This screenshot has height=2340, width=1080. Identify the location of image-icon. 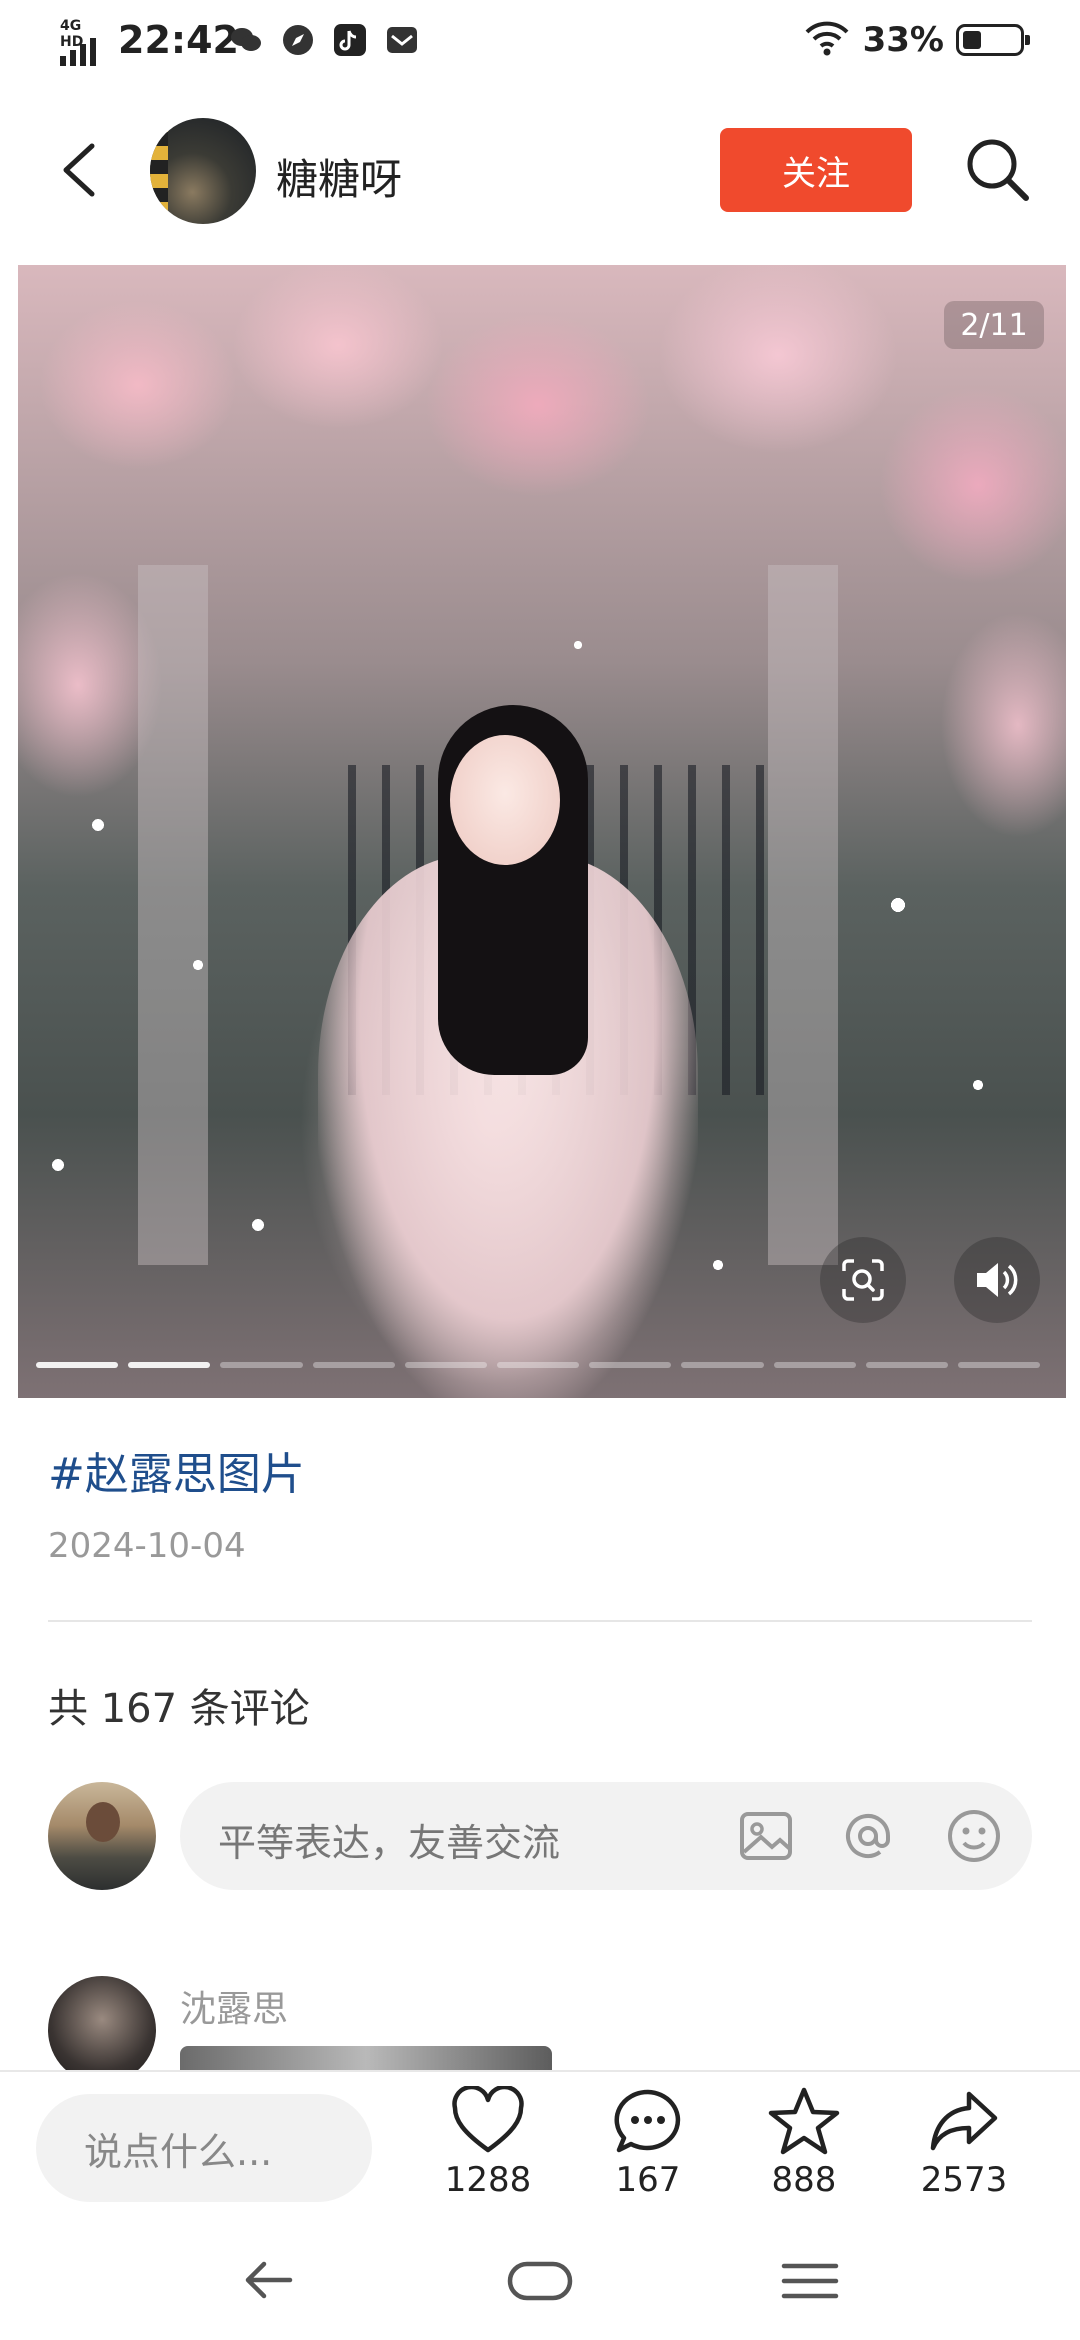
(766, 1836).